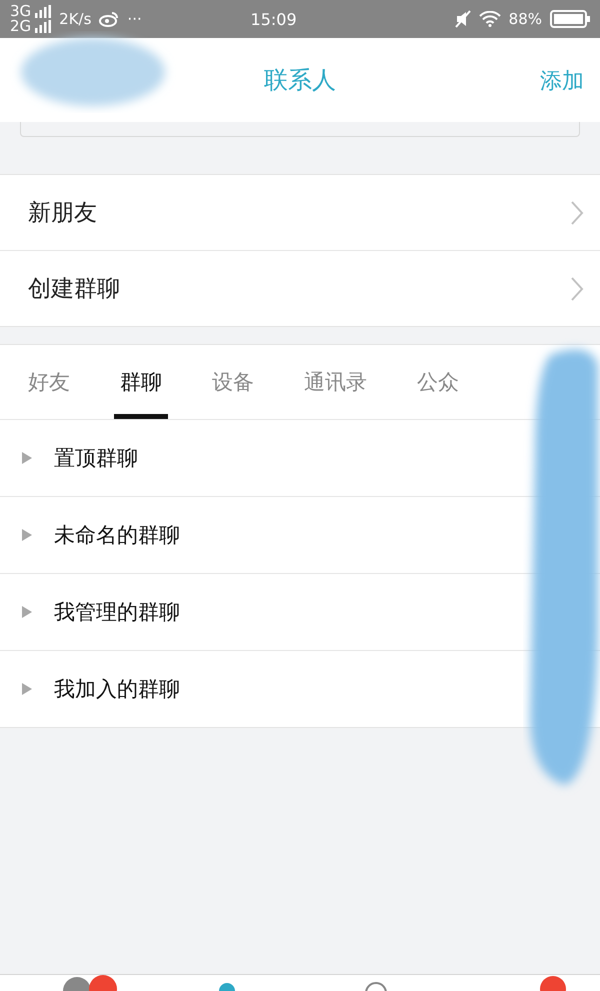  Describe the element at coordinates (117, 689) in the screenshot. I see `group-label: 我加入的群聊` at that location.